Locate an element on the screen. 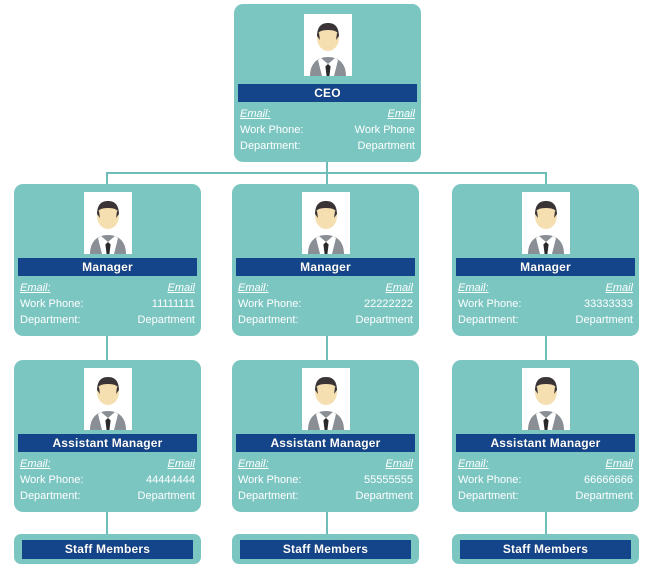  field-work-phone: Work Phone: 33333333 is located at coordinates (545, 304).